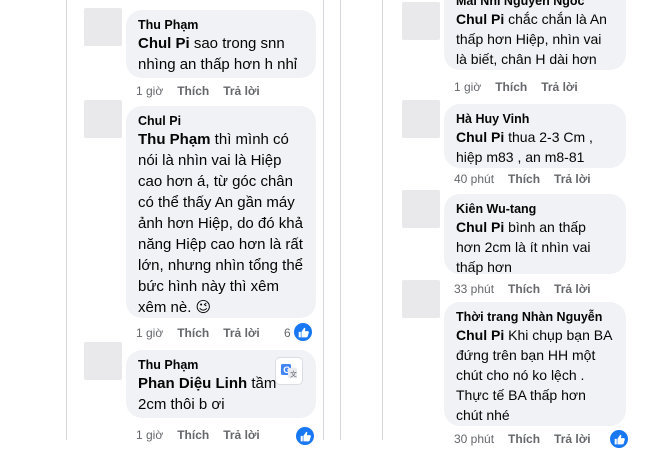 The width and height of the screenshot is (660, 450). Describe the element at coordinates (535, 119) in the screenshot. I see `comment-author: Hà Huy Vinh` at that location.